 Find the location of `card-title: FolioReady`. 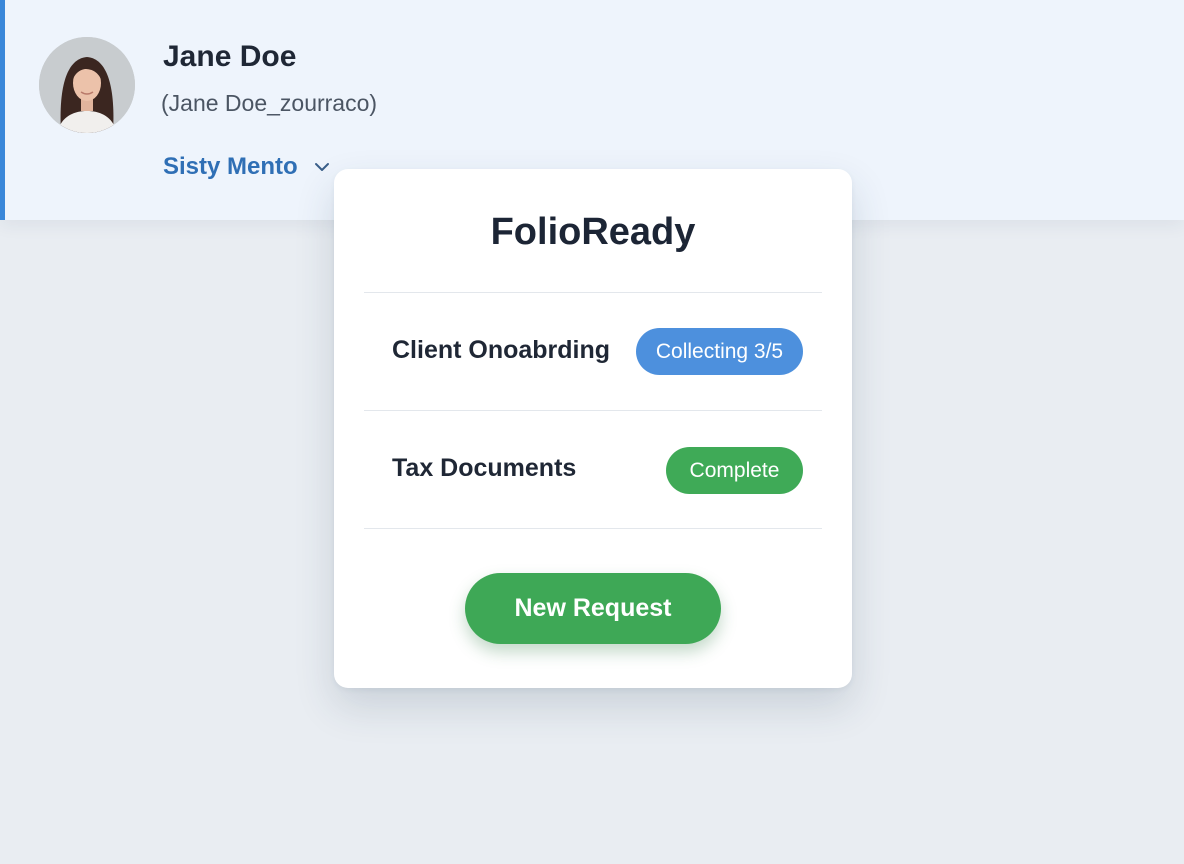

card-title: FolioReady is located at coordinates (593, 232).